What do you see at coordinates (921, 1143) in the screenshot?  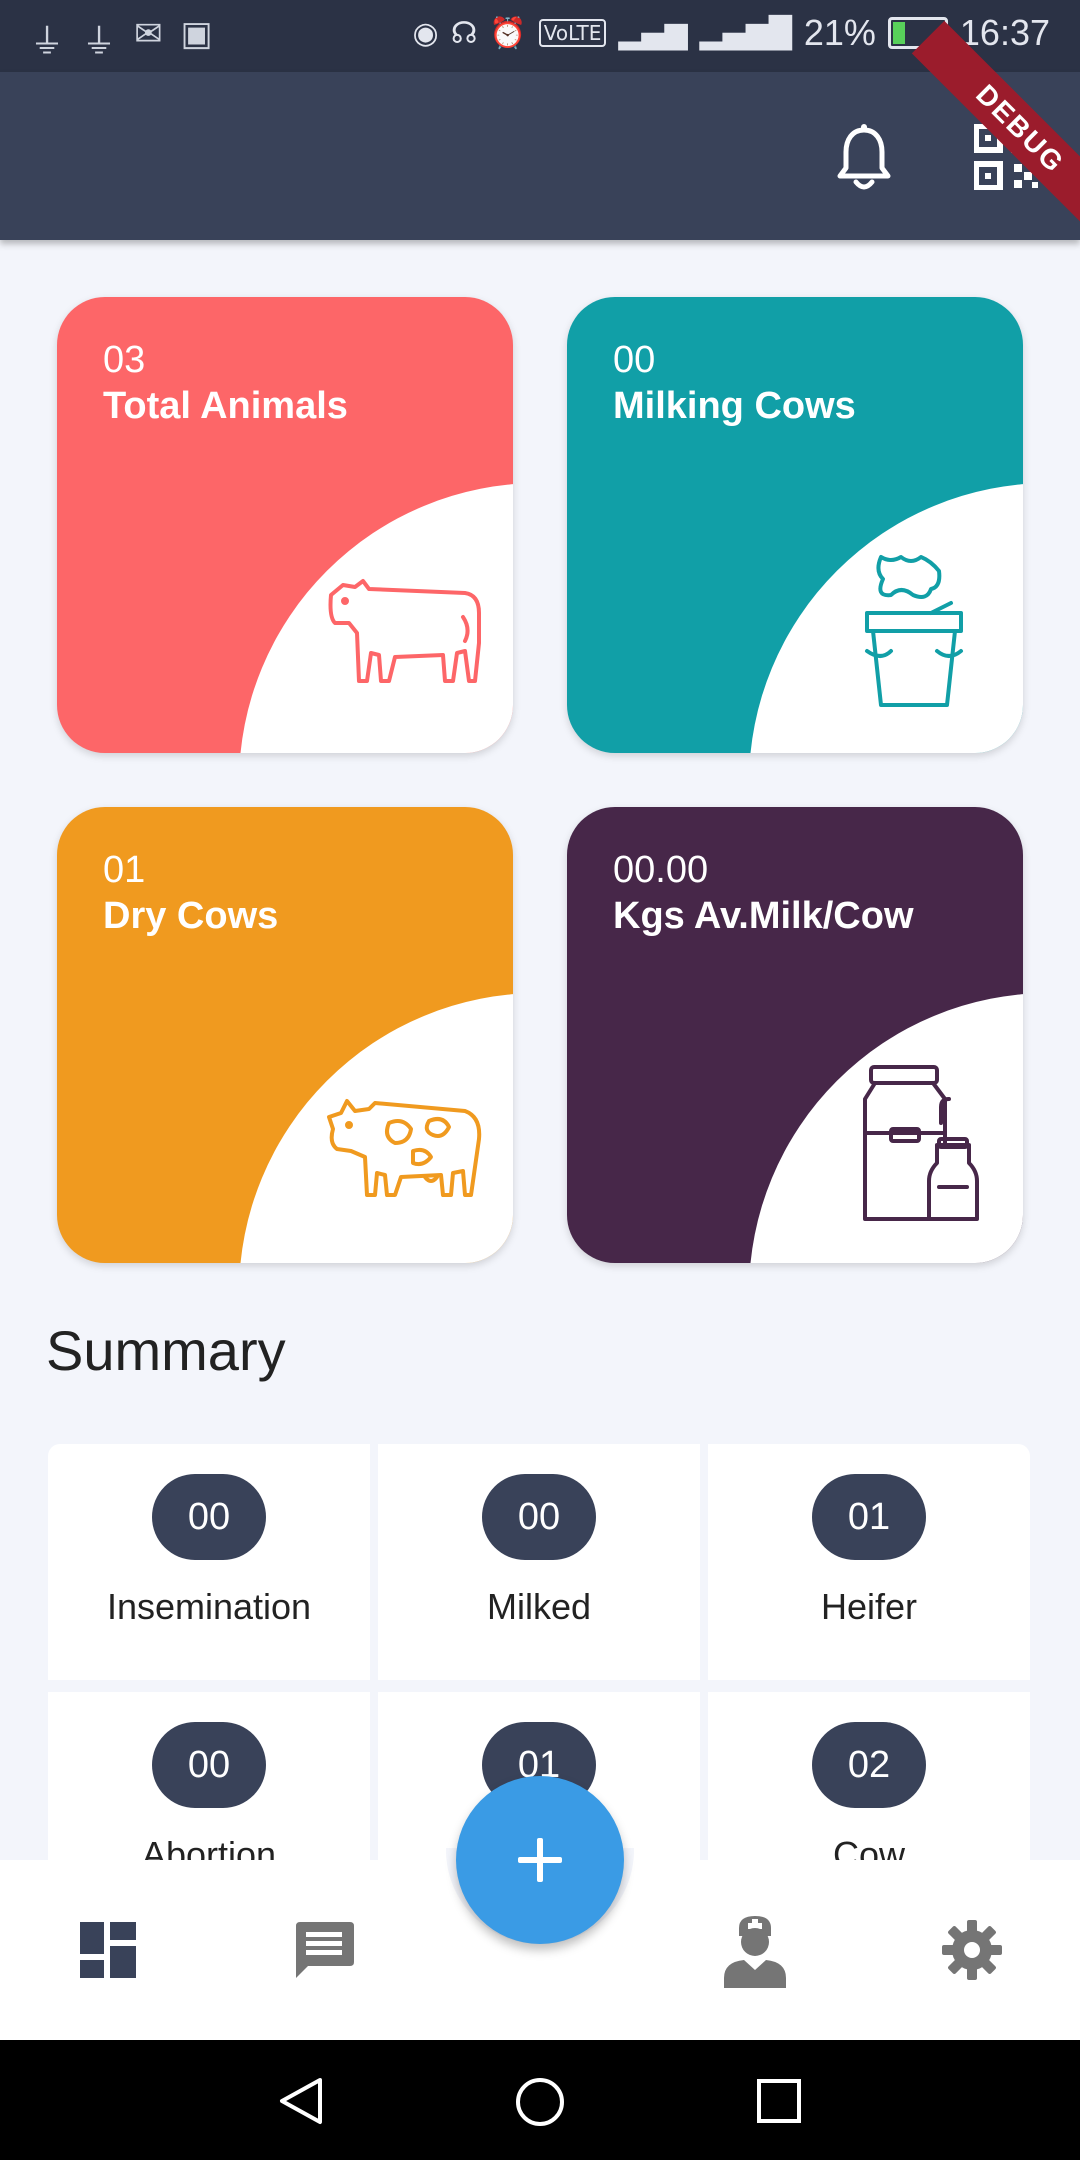 I see `milk-can-icon` at bounding box center [921, 1143].